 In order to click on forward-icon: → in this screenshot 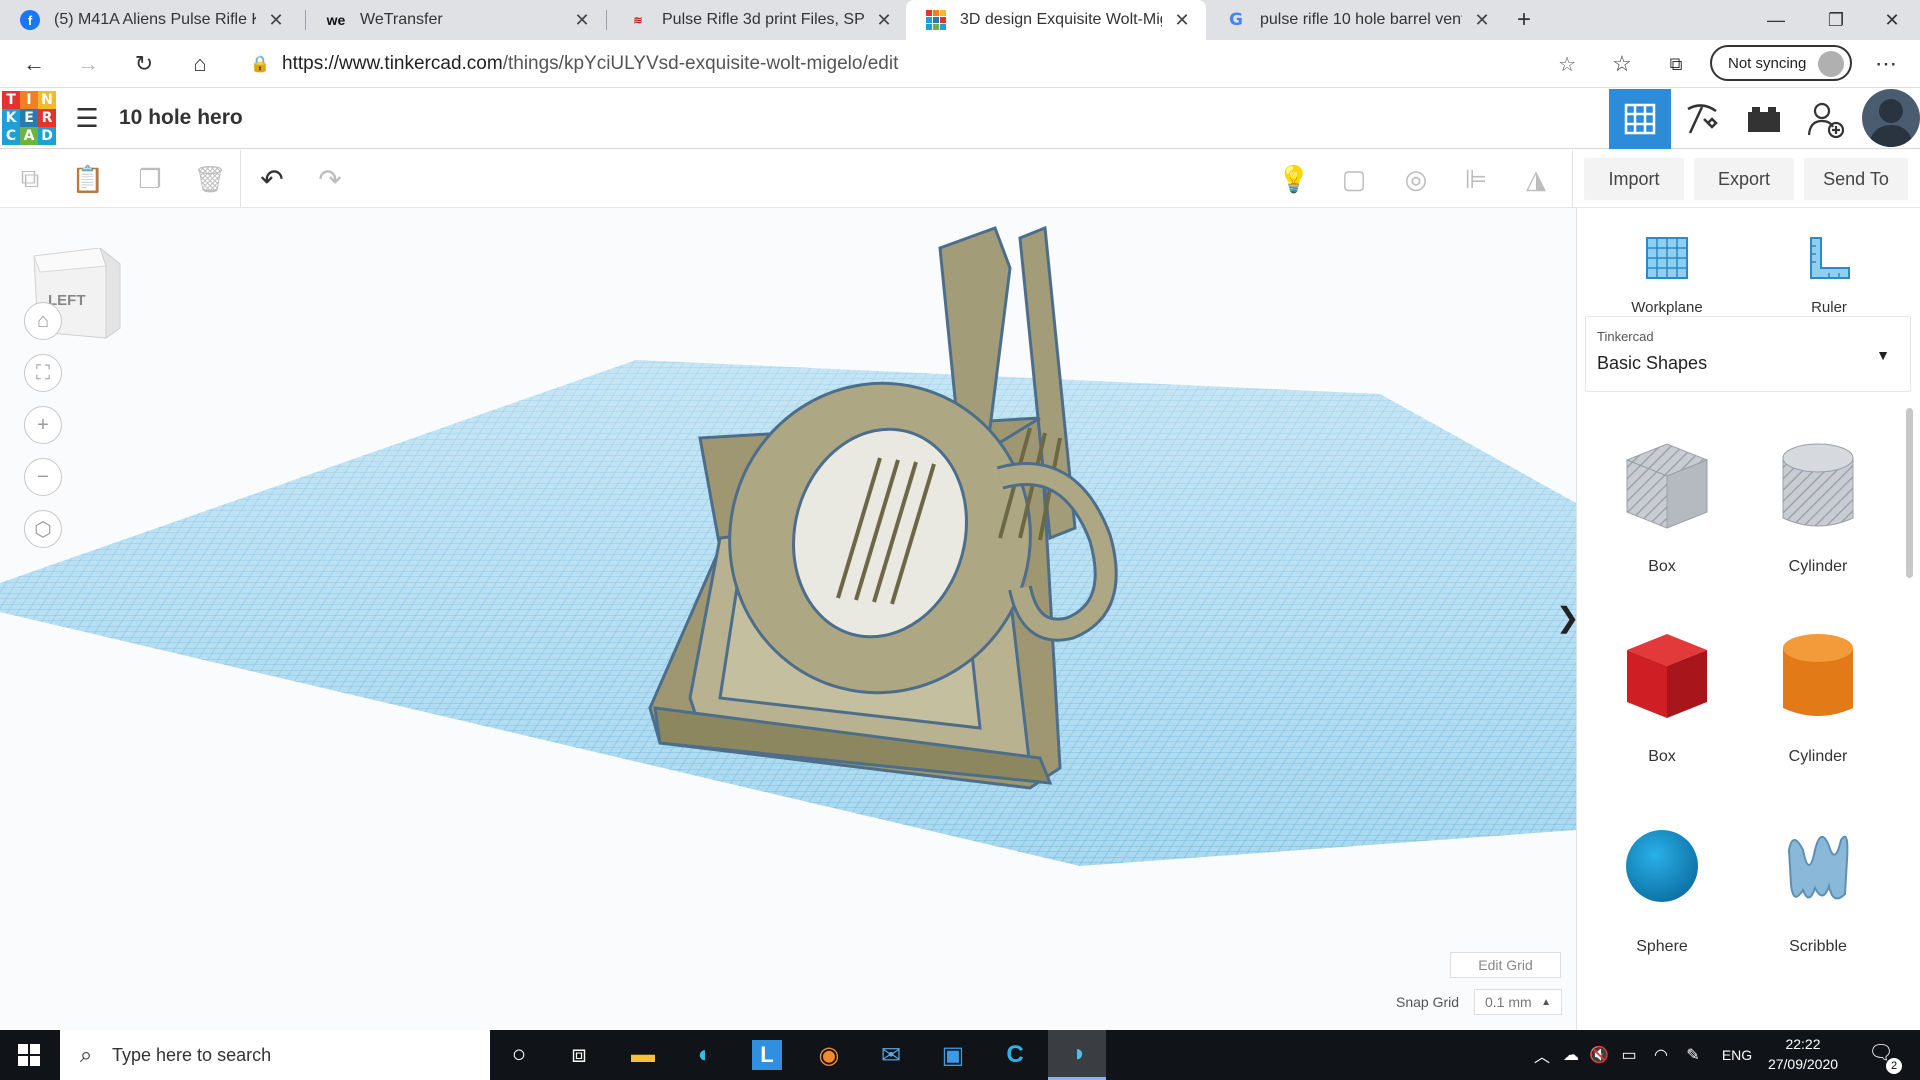, I will do `click(88, 64)`.